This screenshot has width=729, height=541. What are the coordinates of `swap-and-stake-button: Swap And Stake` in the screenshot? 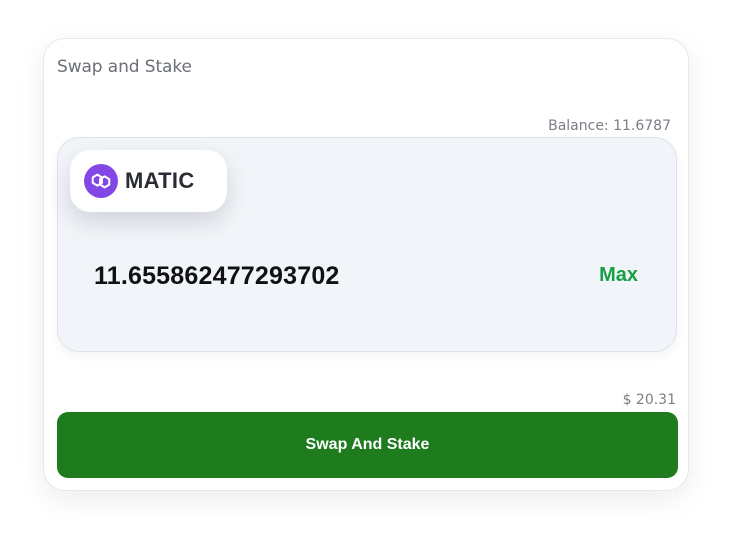 It's located at (367, 445).